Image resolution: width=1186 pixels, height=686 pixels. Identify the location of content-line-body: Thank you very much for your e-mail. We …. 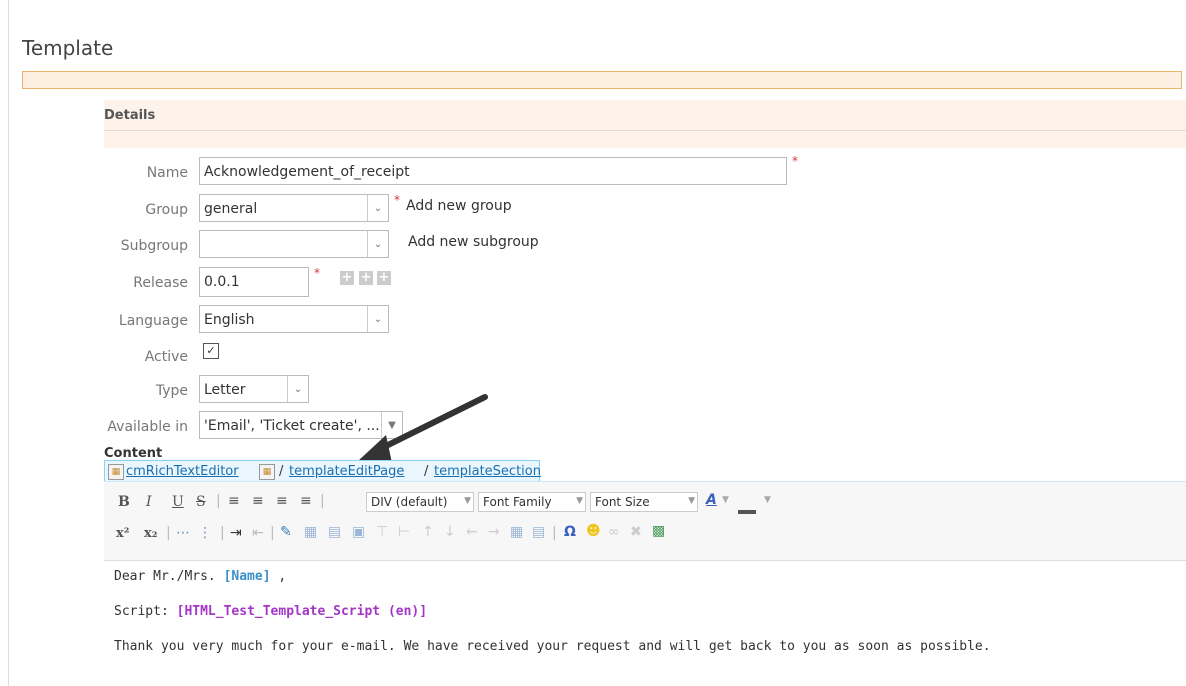
(552, 646).